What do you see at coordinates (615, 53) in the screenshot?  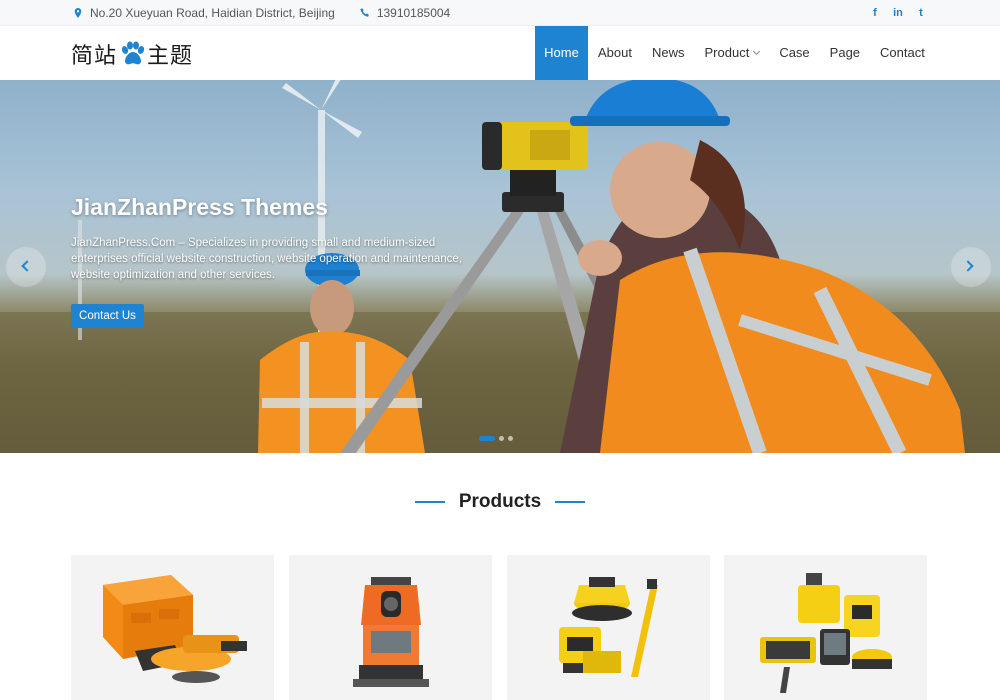 I see `nav-about: About` at bounding box center [615, 53].